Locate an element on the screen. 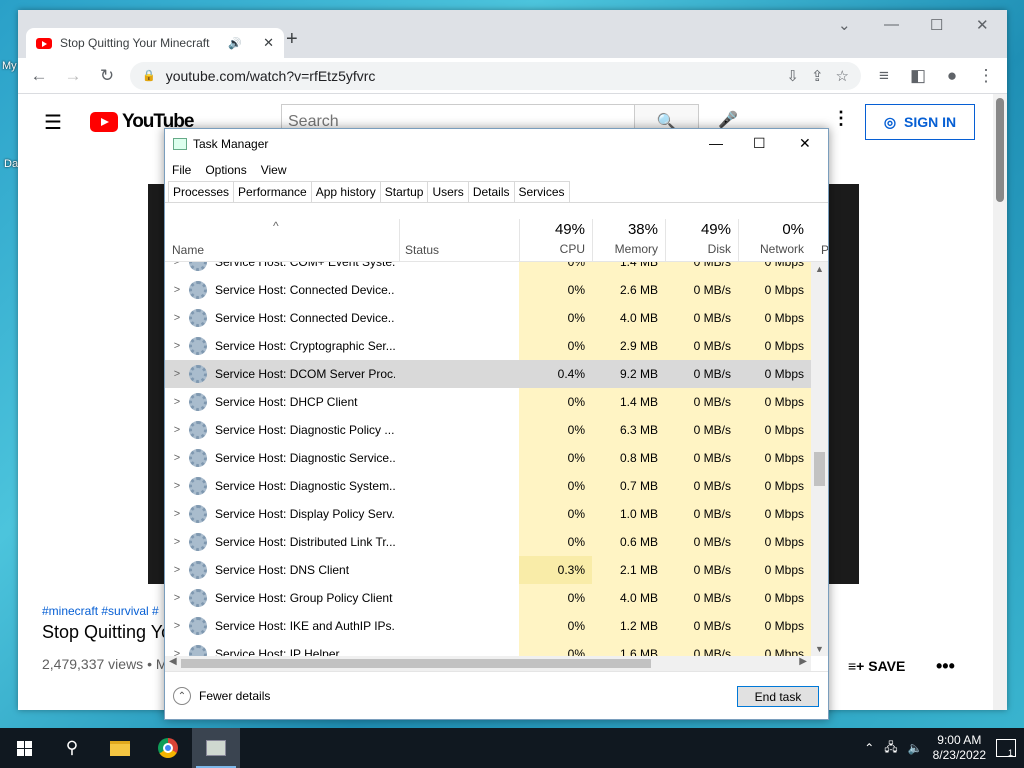 This screenshot has height=768, width=1024. maximize-button: ☐ is located at coordinates (936, 25).